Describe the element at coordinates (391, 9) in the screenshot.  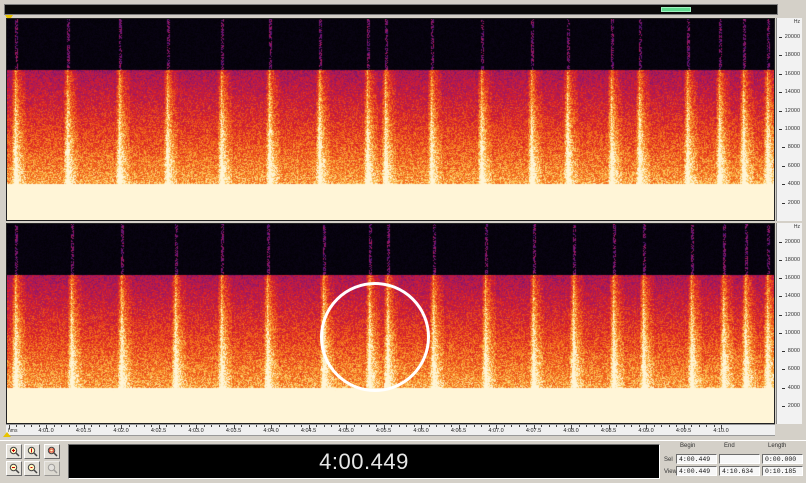
I see `horizontal-scrollbar` at that location.